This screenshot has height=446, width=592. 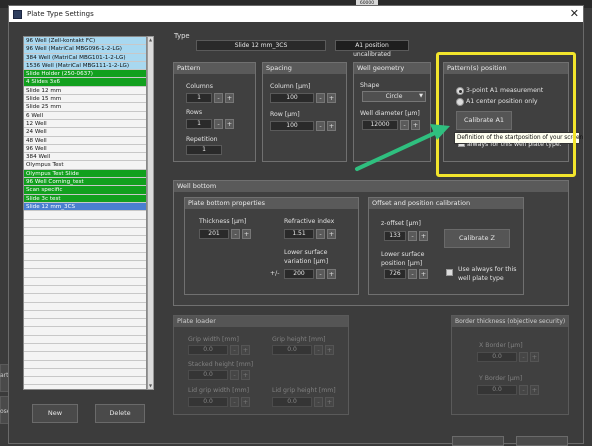 What do you see at coordinates (299, 339) in the screenshot?
I see `grip-height-label: Grip height [mm]` at bounding box center [299, 339].